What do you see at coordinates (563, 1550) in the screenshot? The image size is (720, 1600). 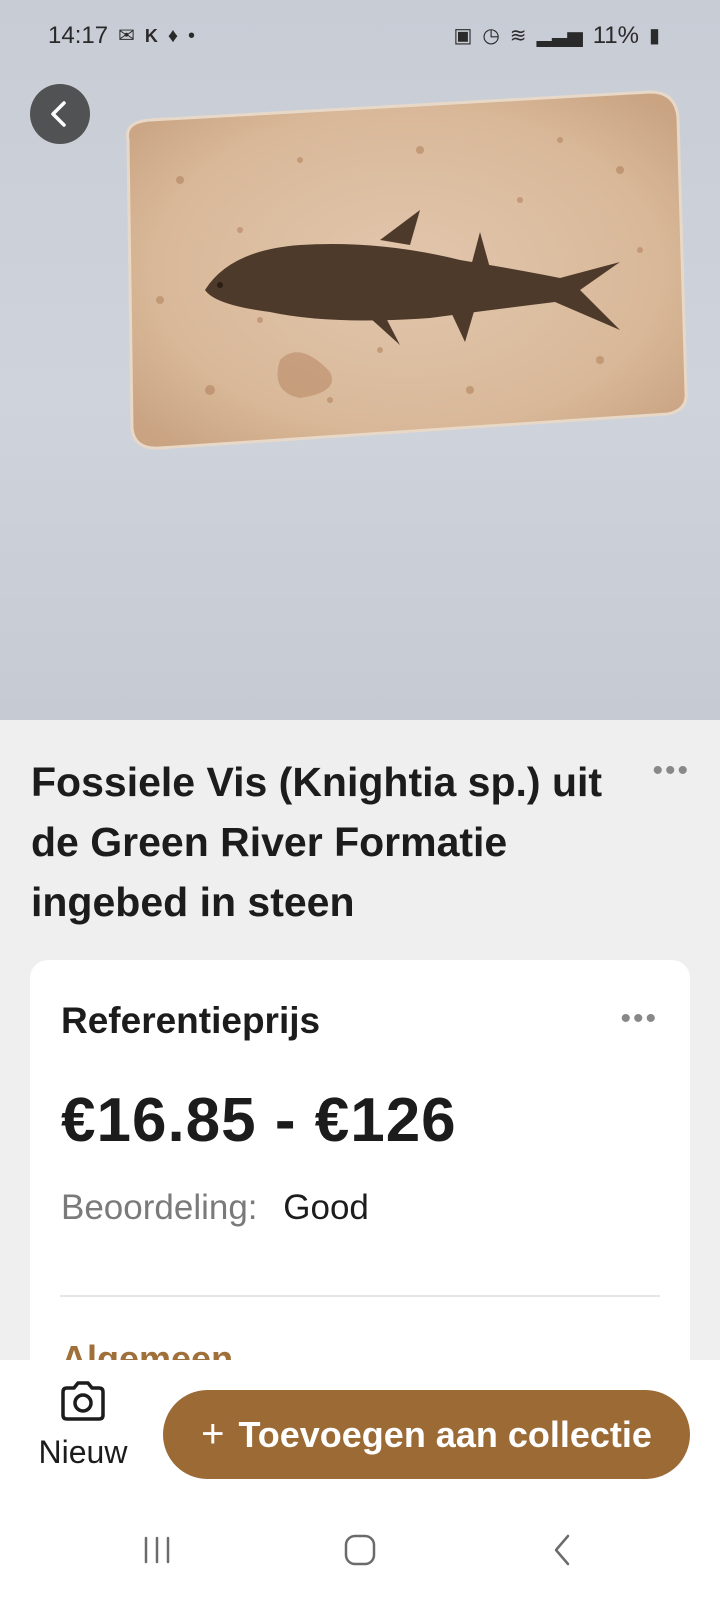 I see `back-icon` at bounding box center [563, 1550].